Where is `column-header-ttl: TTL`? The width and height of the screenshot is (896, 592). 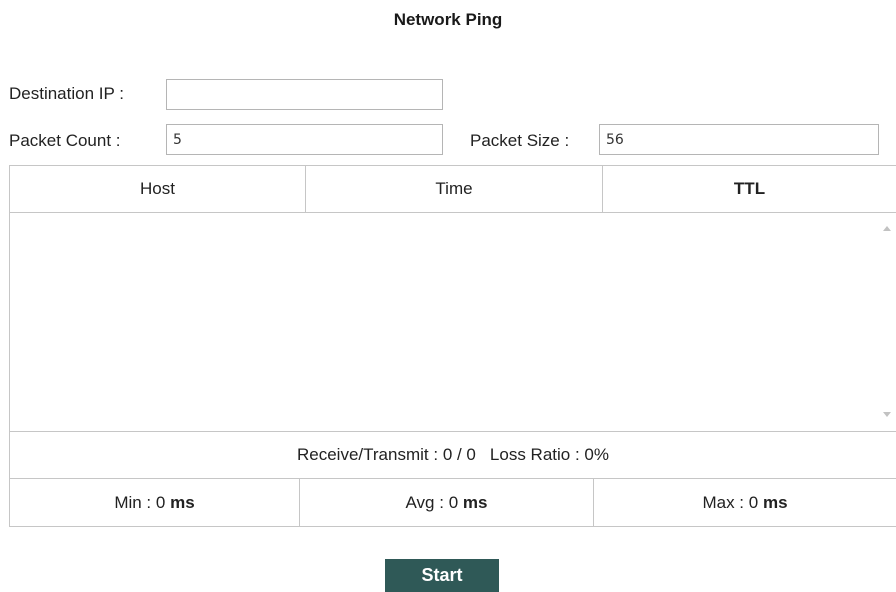
column-header-ttl: TTL is located at coordinates (749, 188).